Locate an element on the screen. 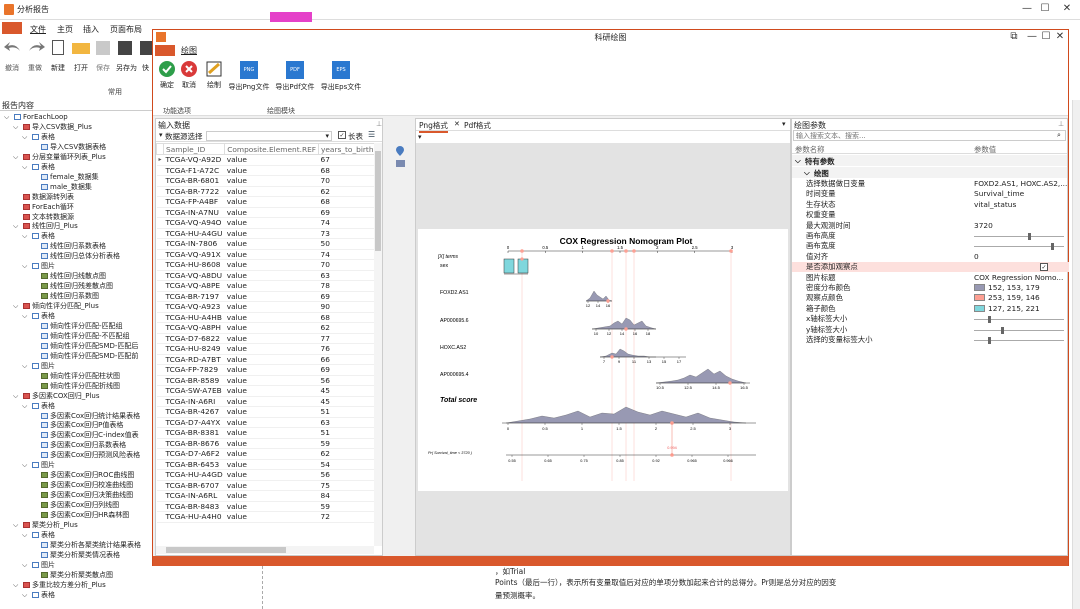 This screenshot has width=1080, height=609. menu-page-layout: 页面布局 is located at coordinates (126, 29).